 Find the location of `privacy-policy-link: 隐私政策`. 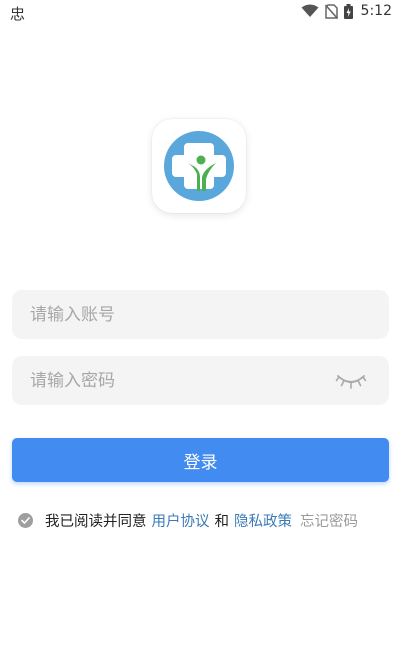

privacy-policy-link: 隐私政策 is located at coordinates (263, 520).